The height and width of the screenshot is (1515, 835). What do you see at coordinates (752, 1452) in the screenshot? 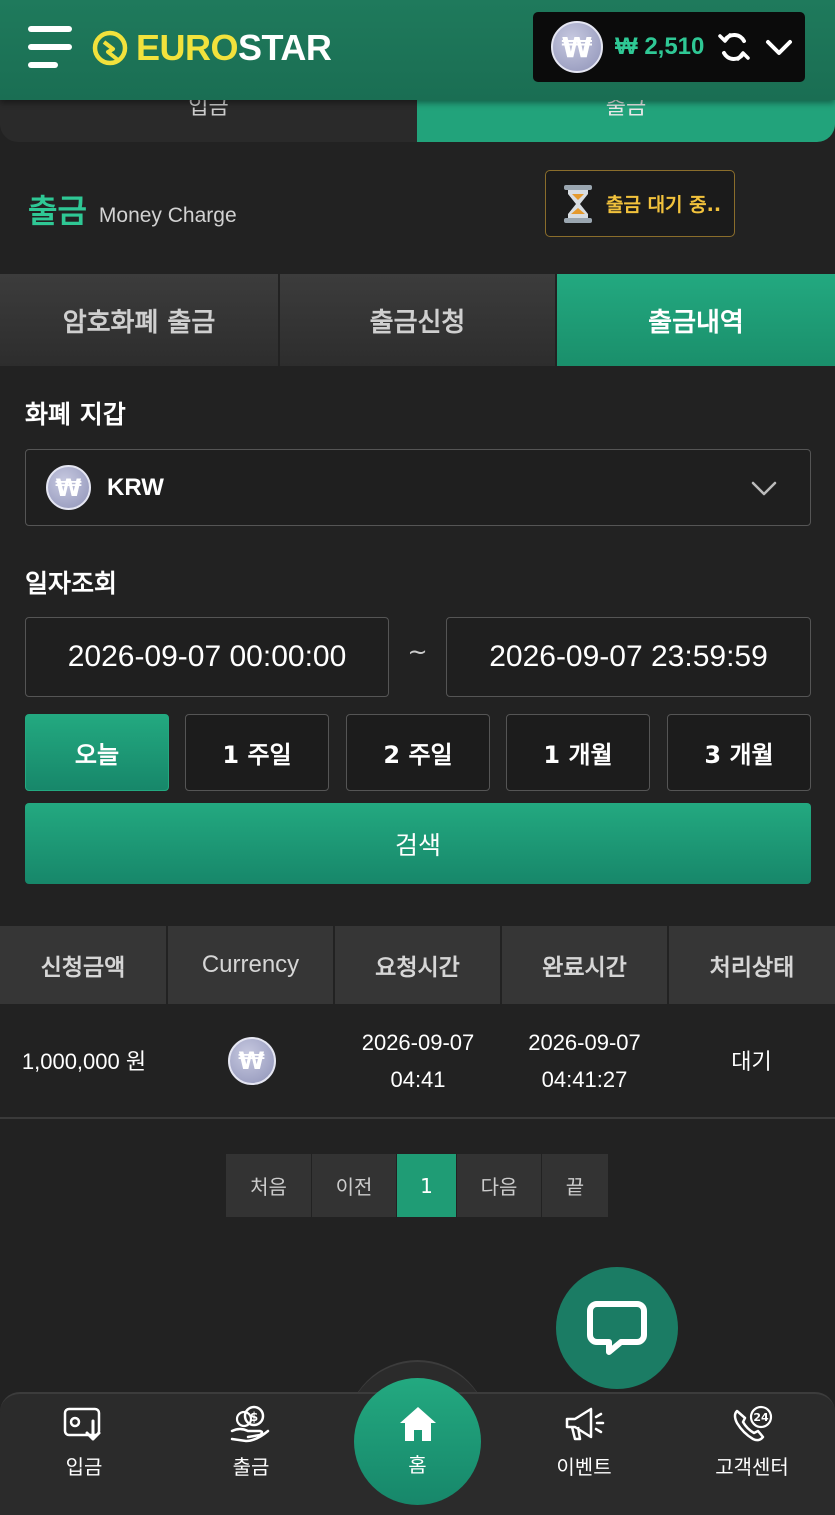
I see `nav-support: 24 고객센터` at bounding box center [752, 1452].